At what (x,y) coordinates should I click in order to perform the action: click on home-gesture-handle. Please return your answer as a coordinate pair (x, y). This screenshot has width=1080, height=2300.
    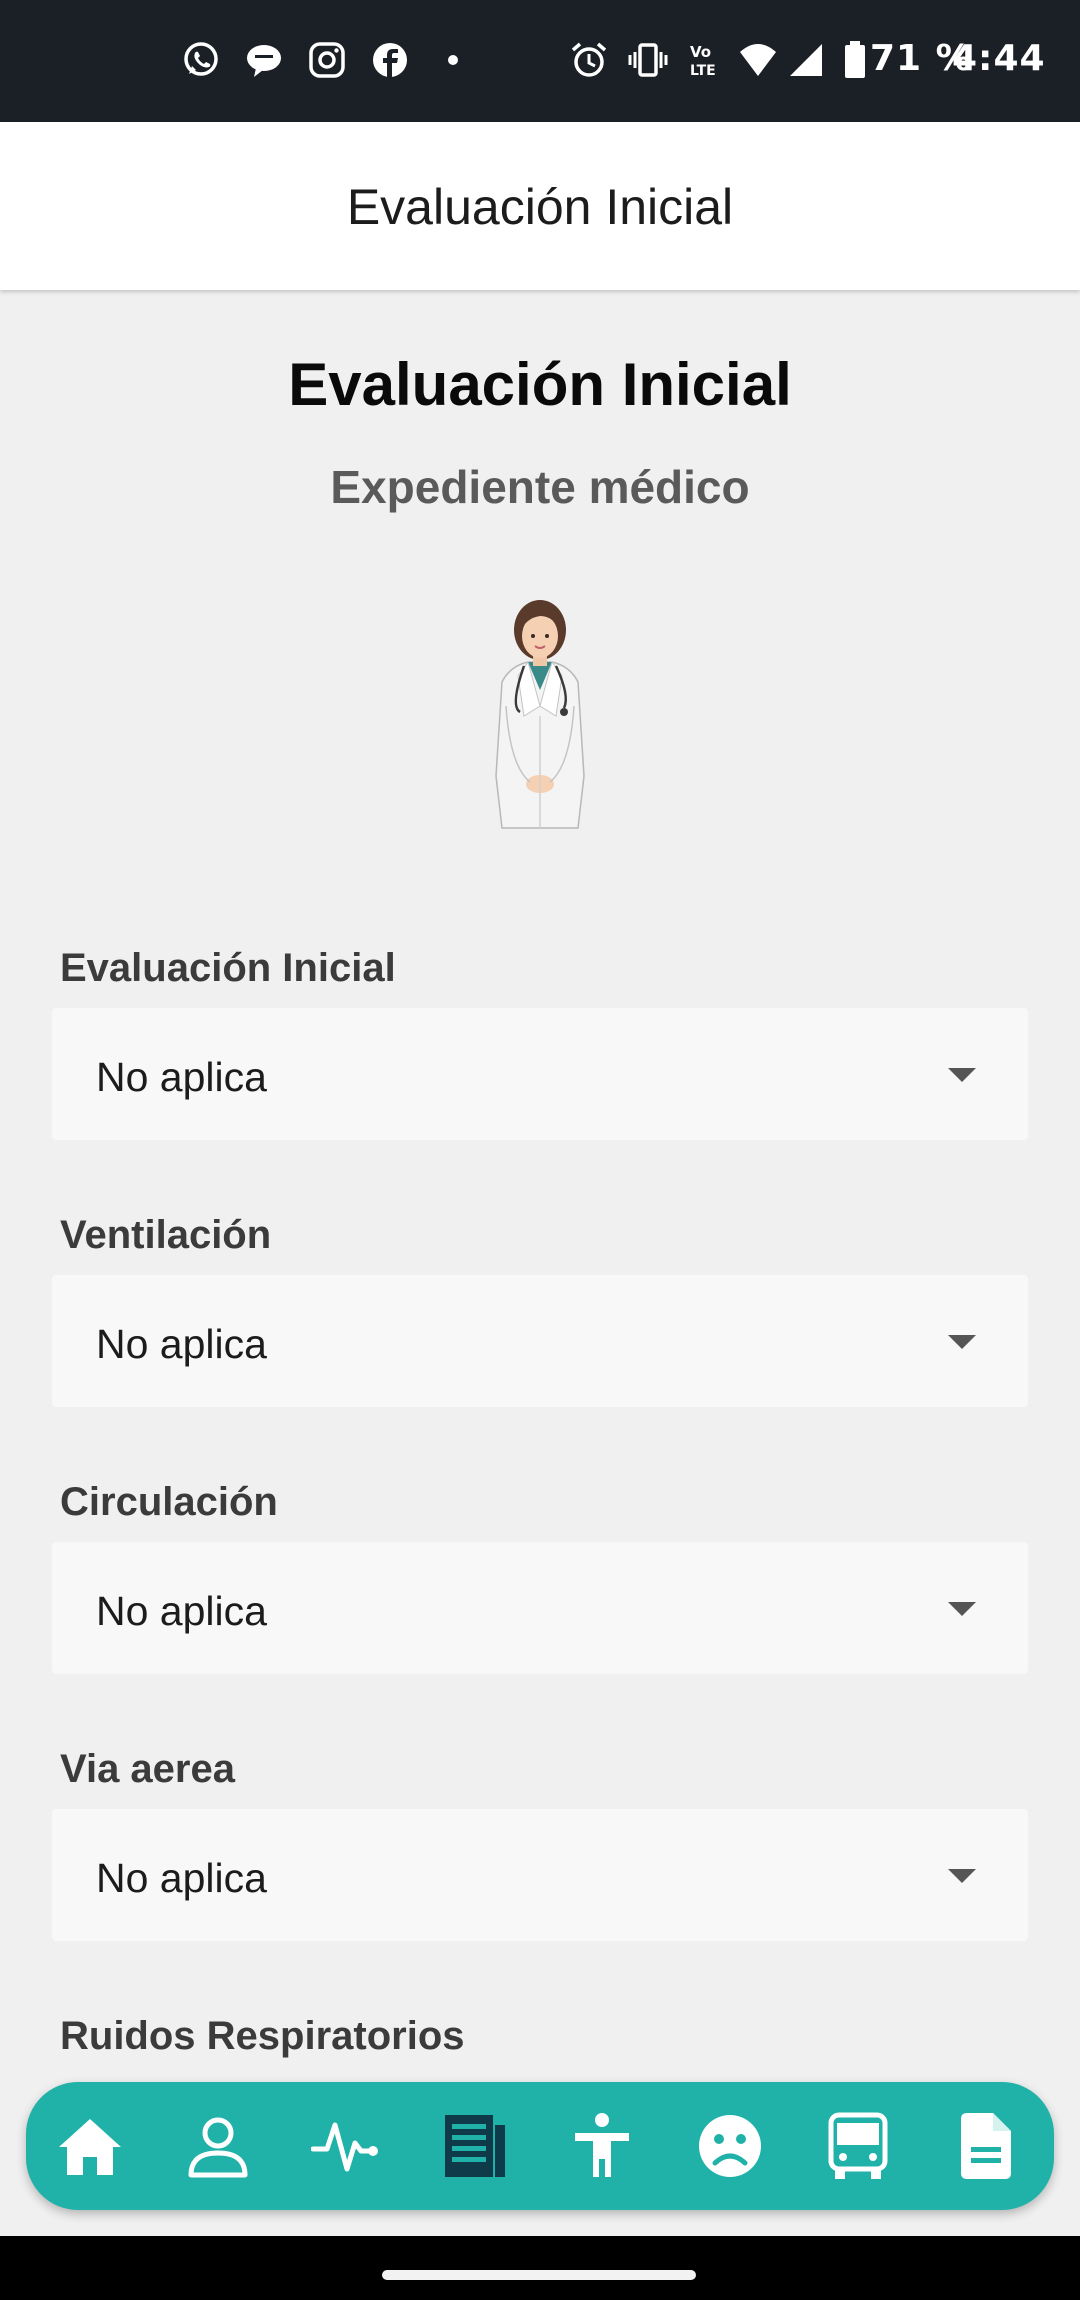
    Looking at the image, I should click on (539, 2275).